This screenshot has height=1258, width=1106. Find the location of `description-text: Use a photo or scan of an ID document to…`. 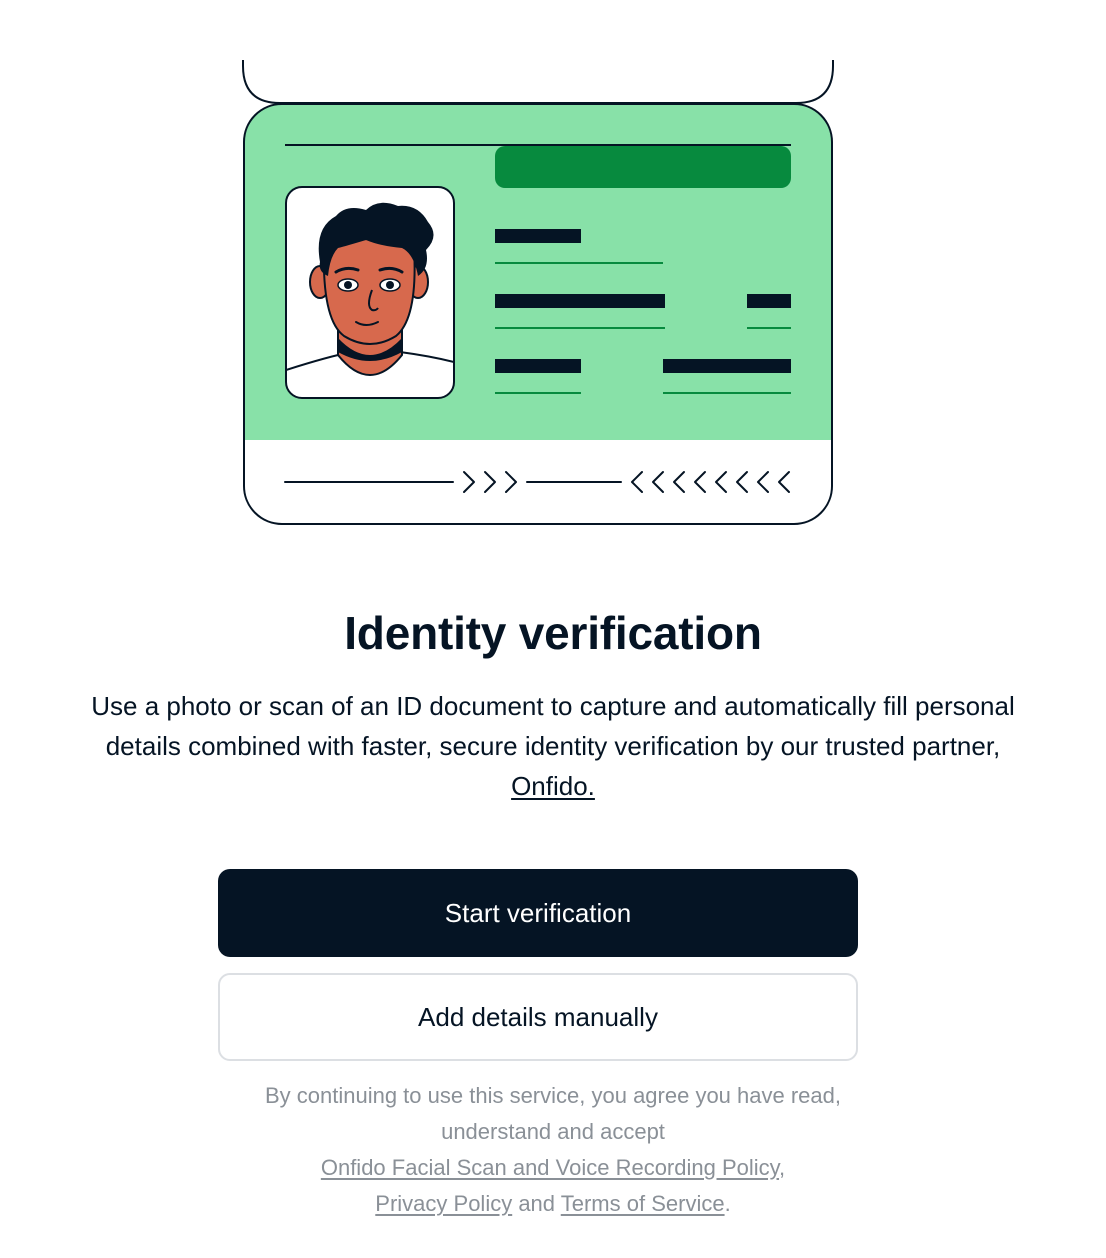

description-text: Use a photo or scan of an ID document to… is located at coordinates (553, 726).